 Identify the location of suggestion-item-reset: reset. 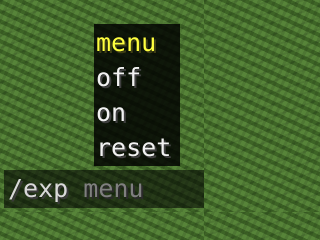
(133, 148).